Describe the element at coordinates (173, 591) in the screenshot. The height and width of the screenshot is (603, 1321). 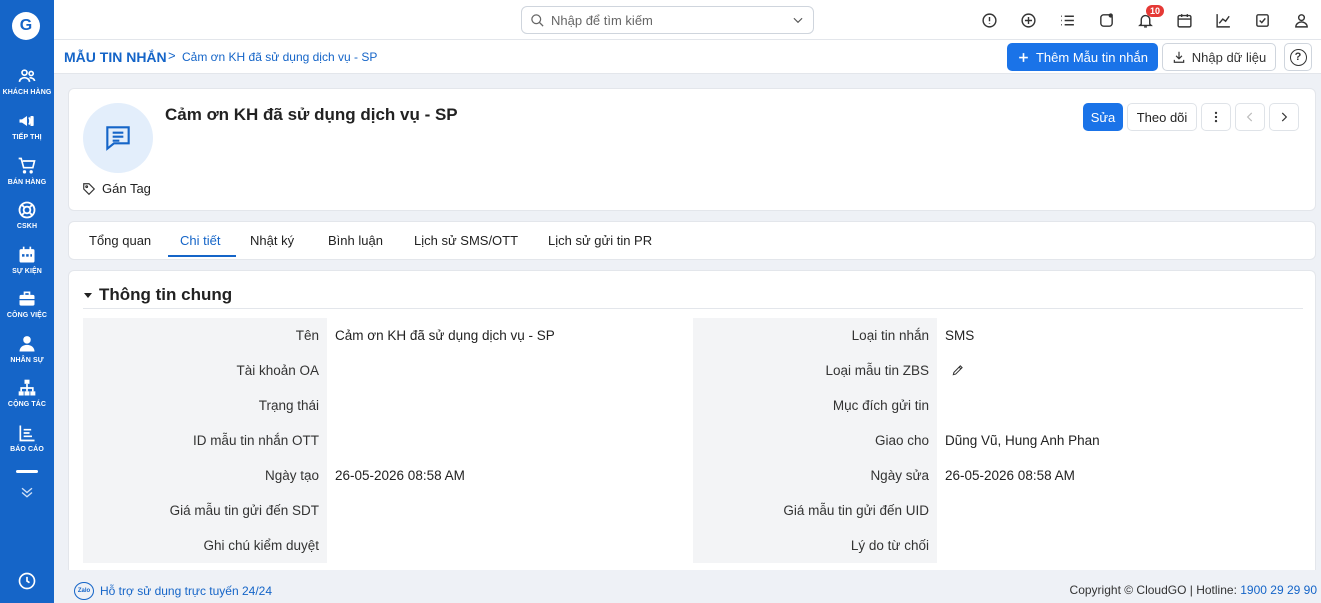
I see `online-support-link: Zalo Hỗ trợ sử dụng trực tuyến 24/24` at that location.